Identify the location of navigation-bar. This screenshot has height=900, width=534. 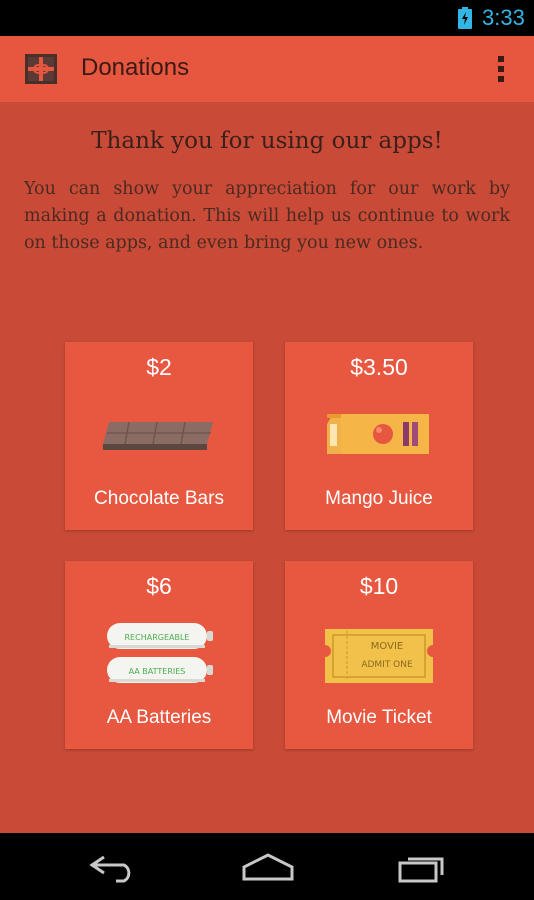
(267, 866).